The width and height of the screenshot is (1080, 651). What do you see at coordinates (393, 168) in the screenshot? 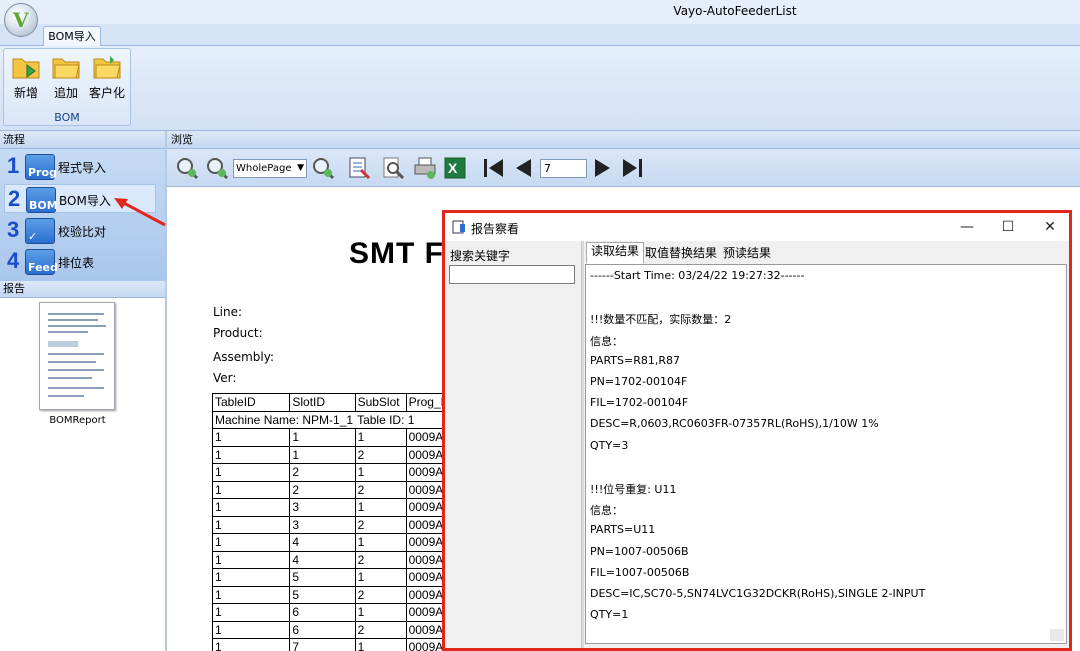
I see `print-preview-icon` at bounding box center [393, 168].